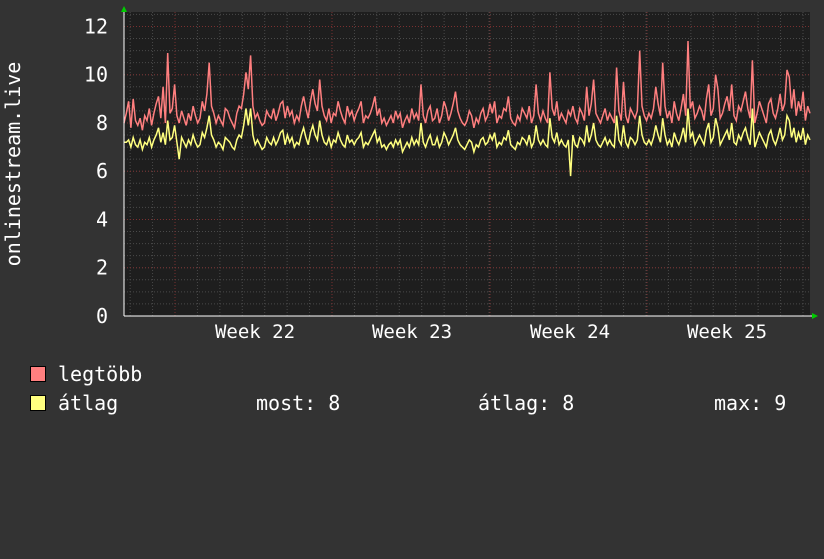 Image resolution: width=824 pixels, height=559 pixels. What do you see at coordinates (38, 374) in the screenshot?
I see `legend-swatch-max` at bounding box center [38, 374].